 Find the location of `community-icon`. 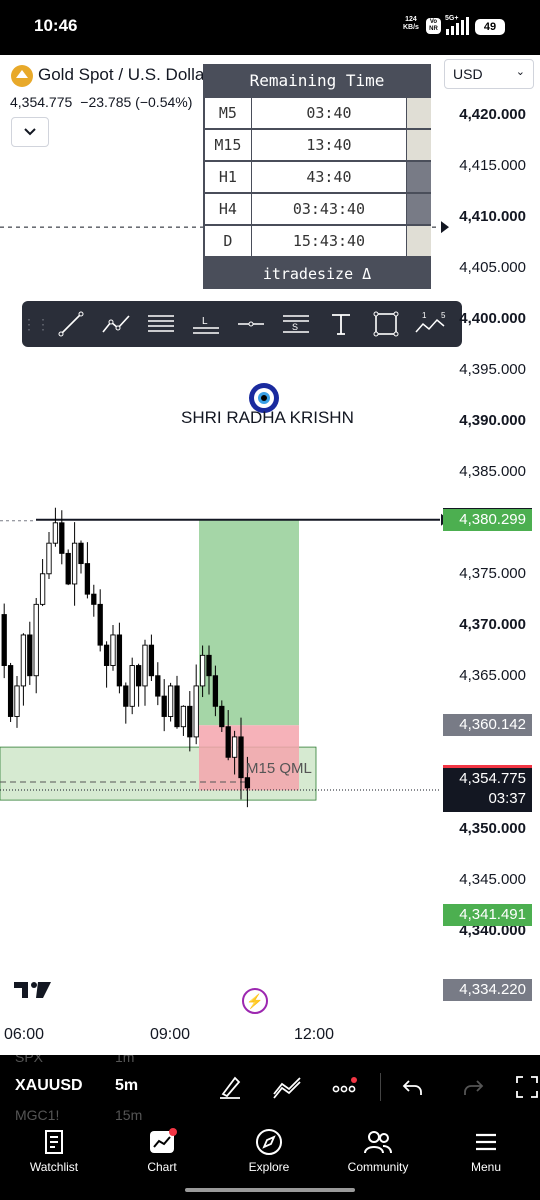

community-icon is located at coordinates (378, 1142).